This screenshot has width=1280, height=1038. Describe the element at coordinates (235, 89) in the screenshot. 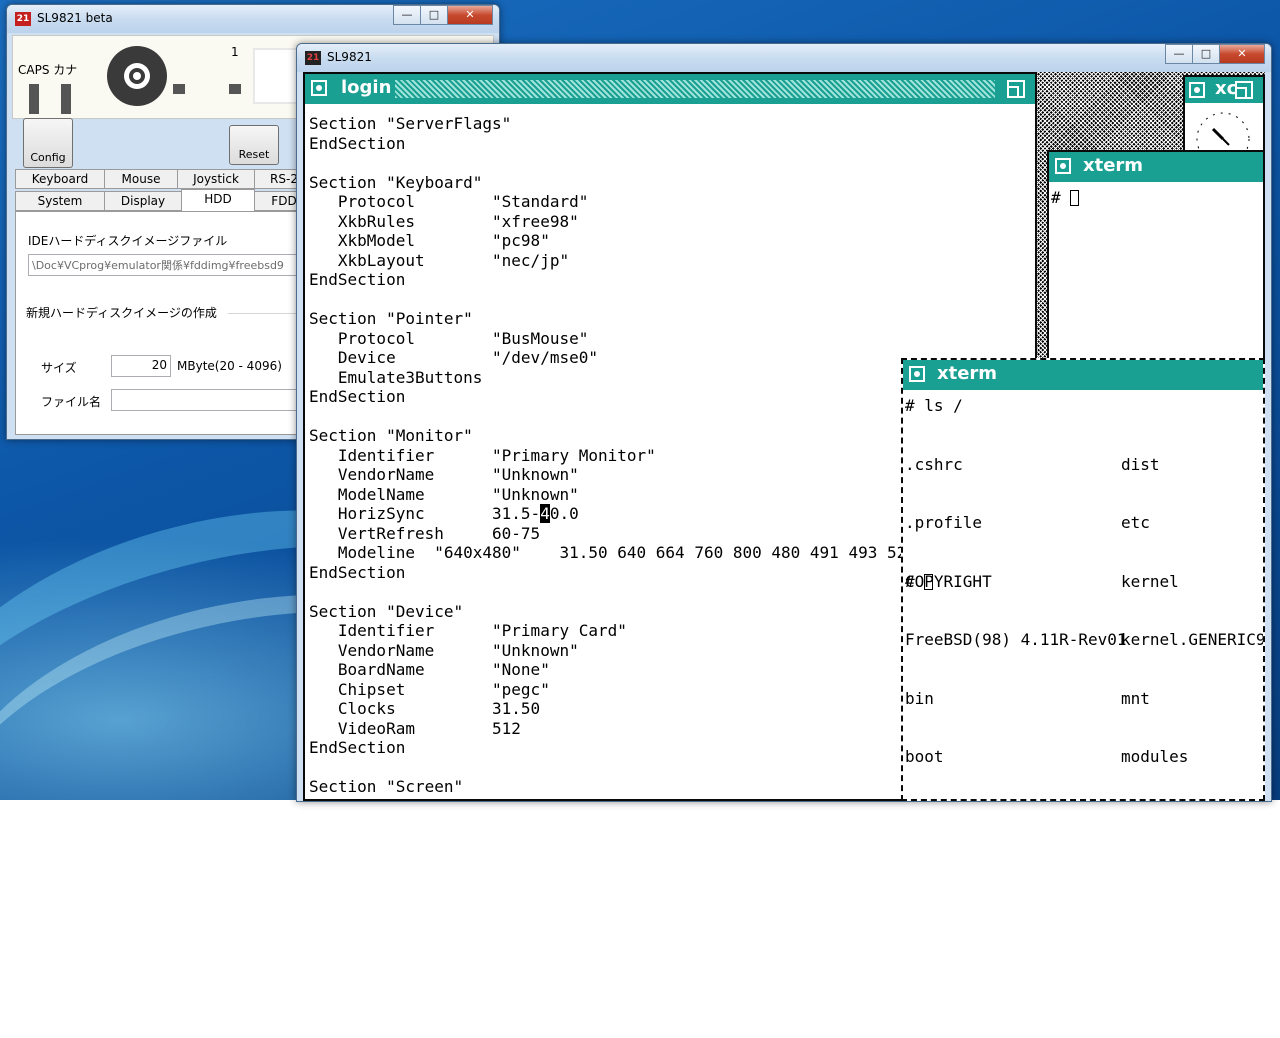

I see `fdd-led` at that location.